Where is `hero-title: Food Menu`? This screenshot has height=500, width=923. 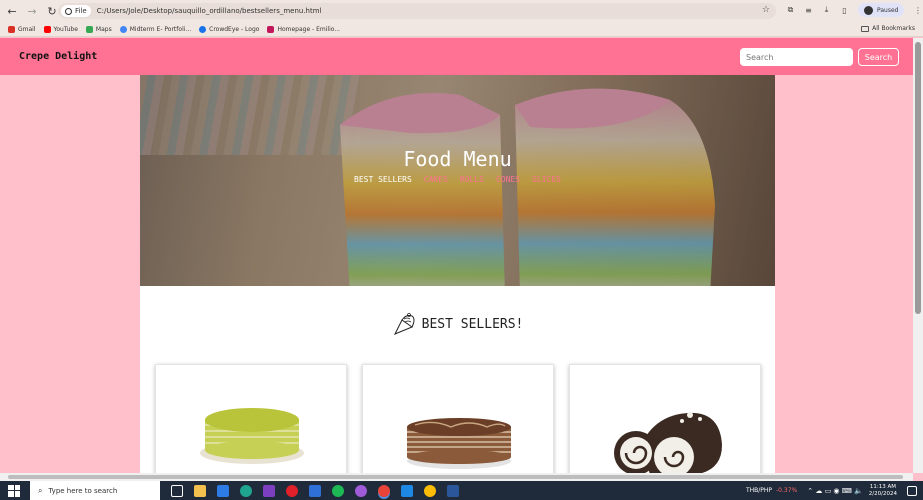
hero-title: Food Menu is located at coordinates (457, 159).